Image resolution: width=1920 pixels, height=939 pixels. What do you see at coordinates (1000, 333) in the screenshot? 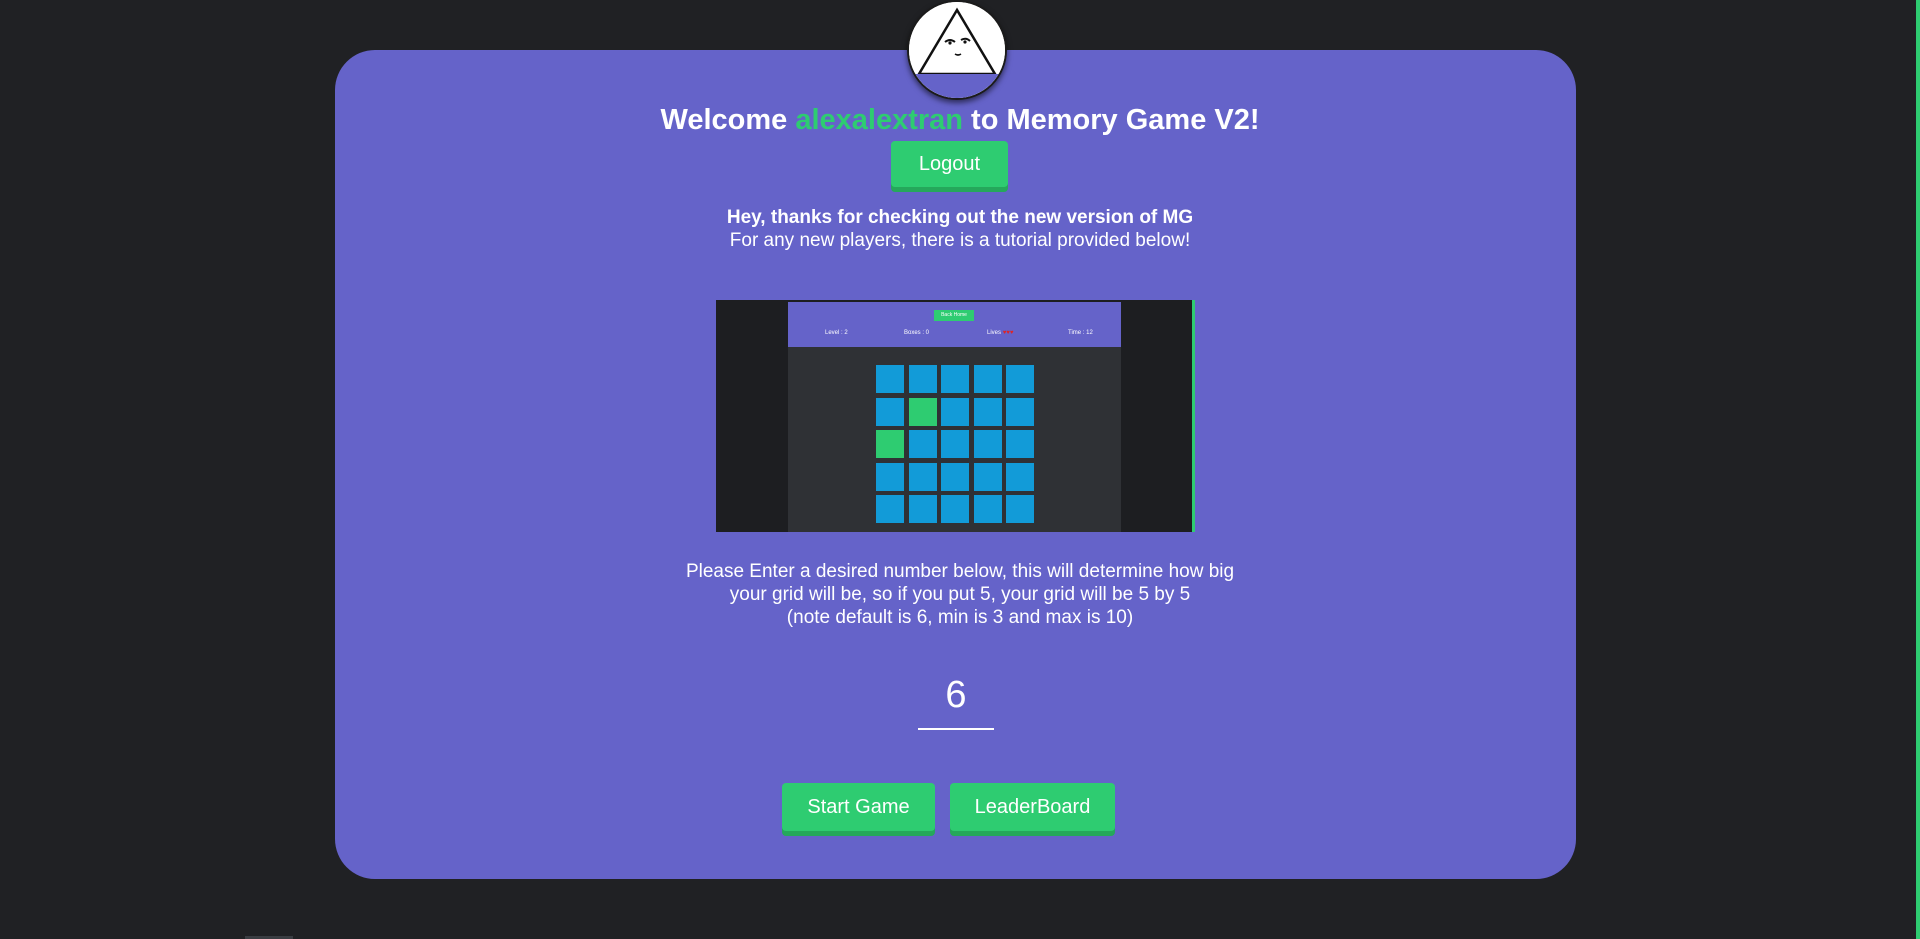
I see `tutorial-lives: Lives ♥♥♥` at bounding box center [1000, 333].